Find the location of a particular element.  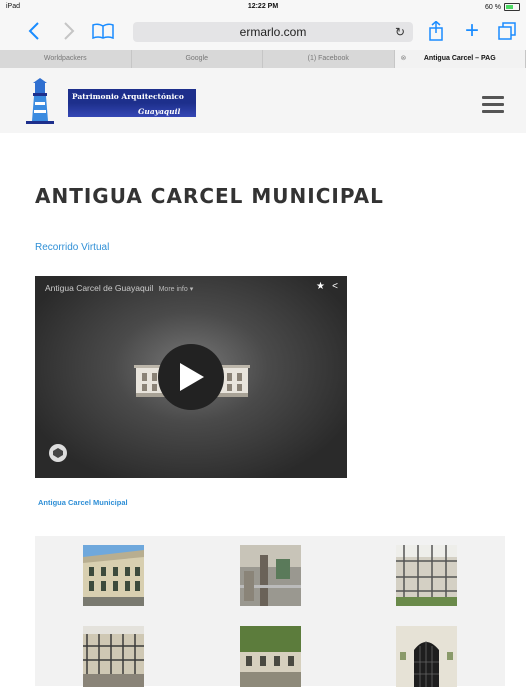

star-icon: ★ is located at coordinates (320, 286).